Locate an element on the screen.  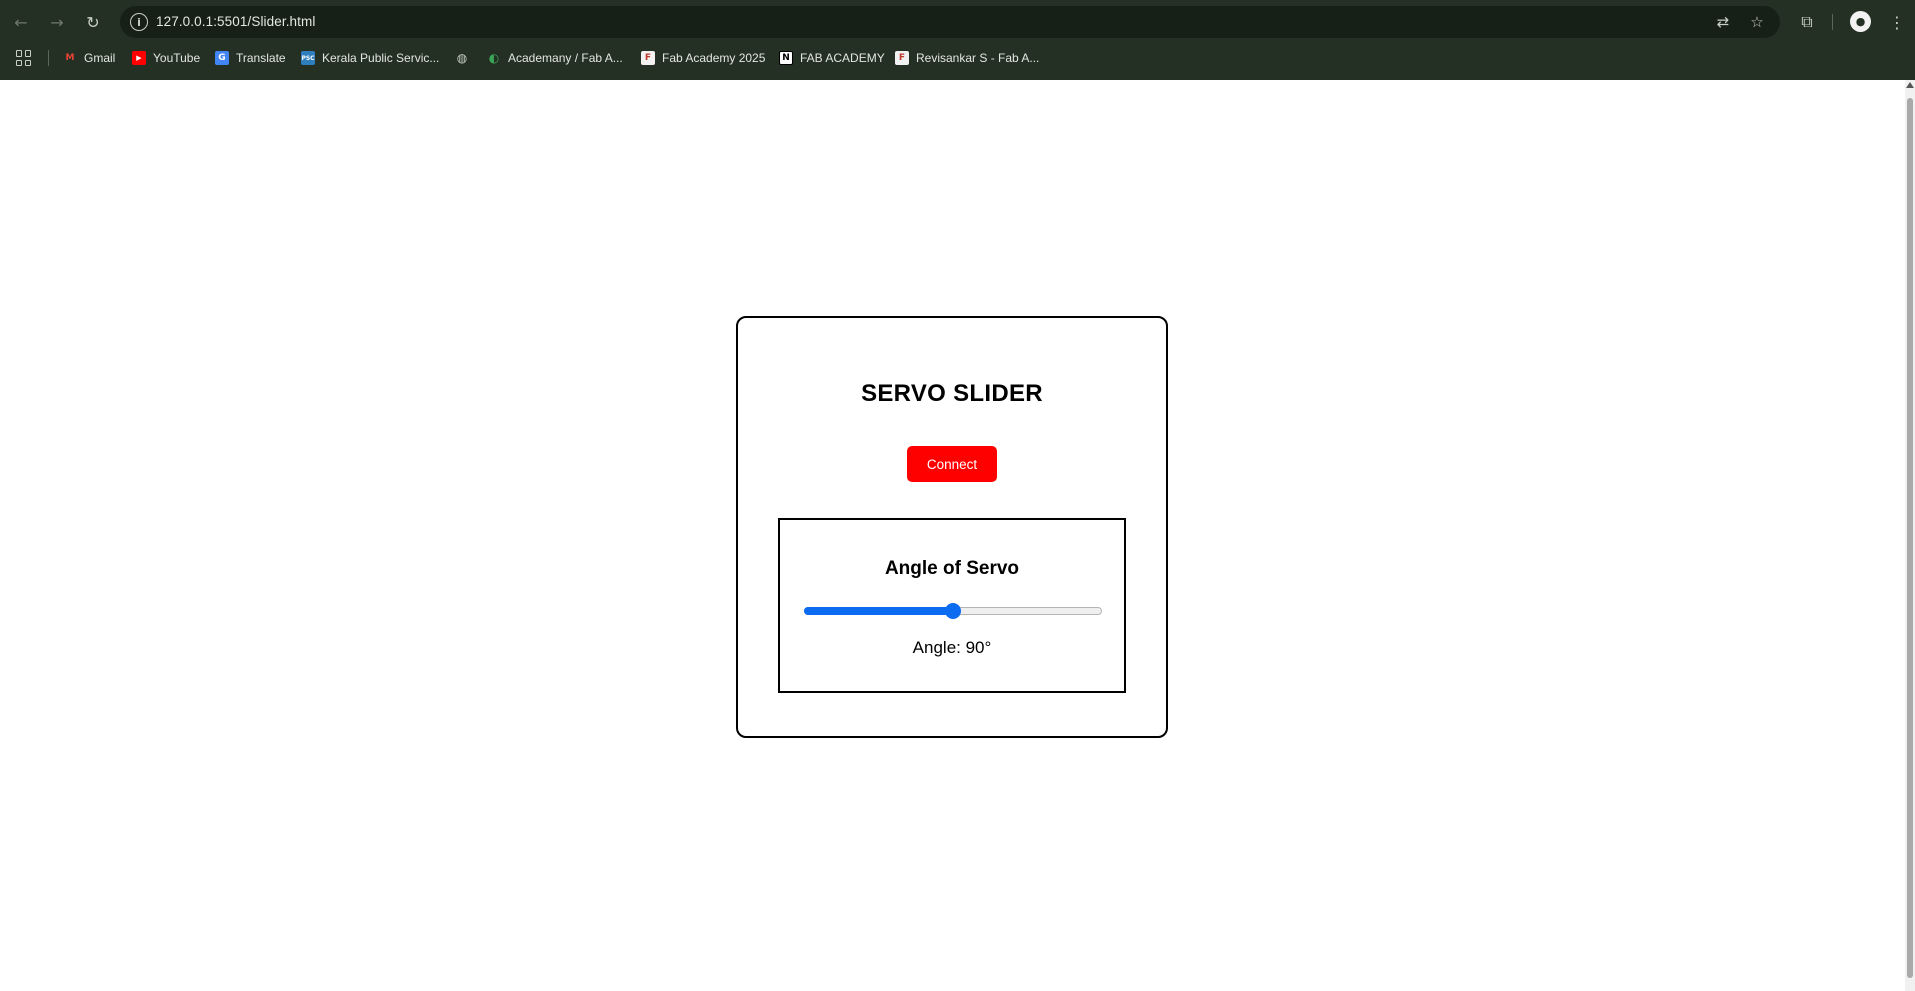
address-bar: i 127.0.0.1:5501/Slider.html ⇄ ☆ is located at coordinates (950, 22).